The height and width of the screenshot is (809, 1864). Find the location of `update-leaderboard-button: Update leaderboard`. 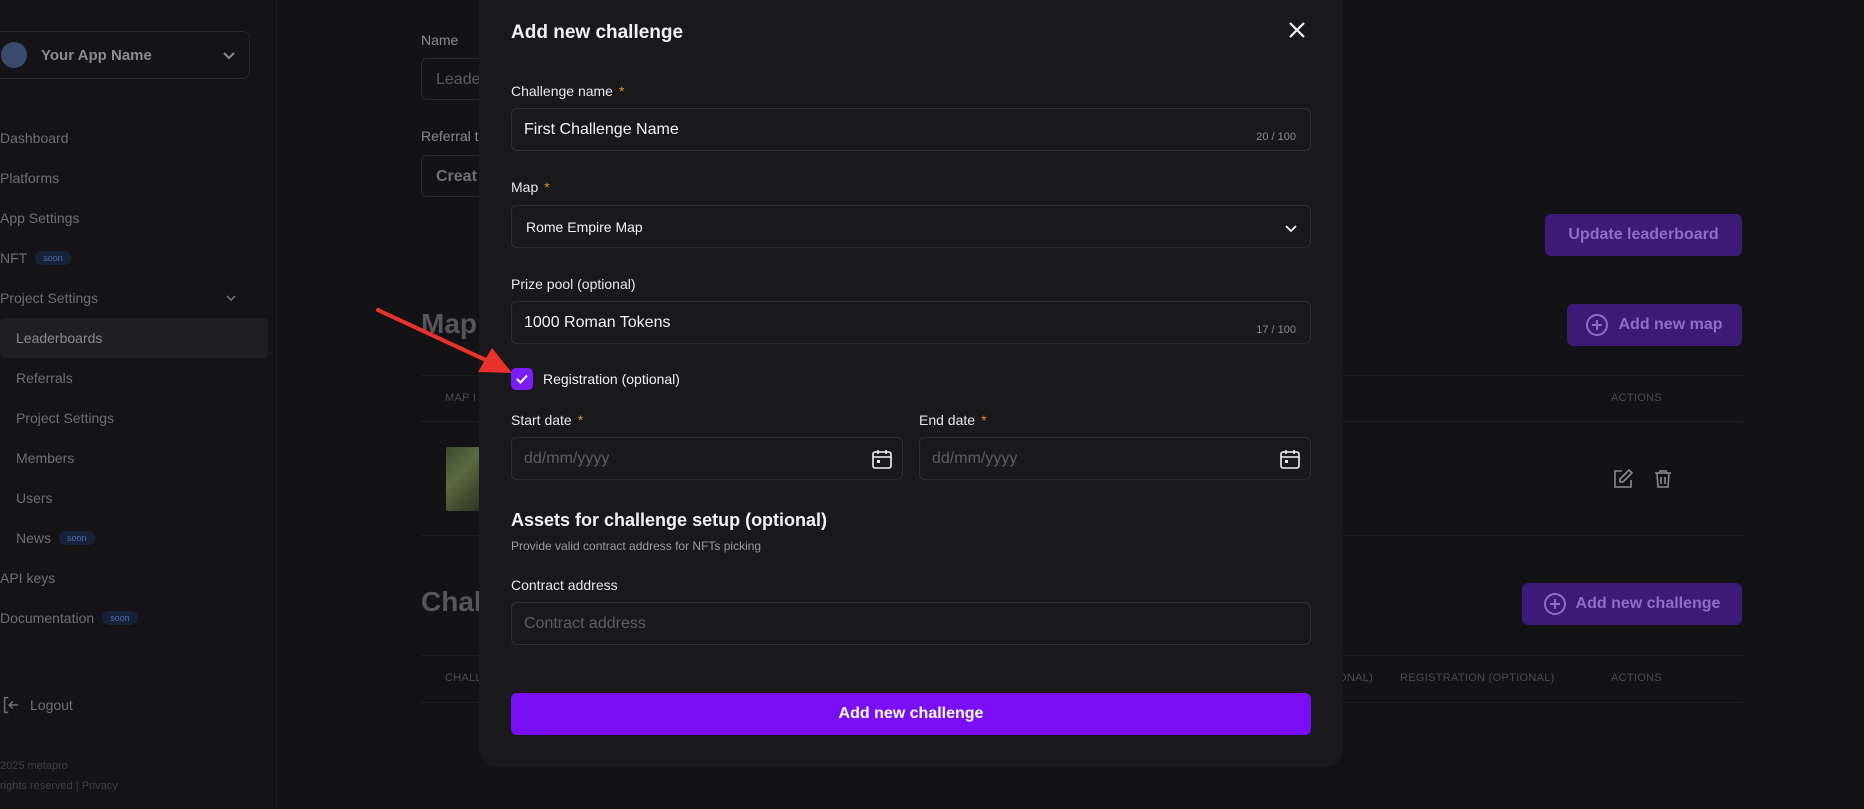

update-leaderboard-button: Update leaderboard is located at coordinates (1643, 235).